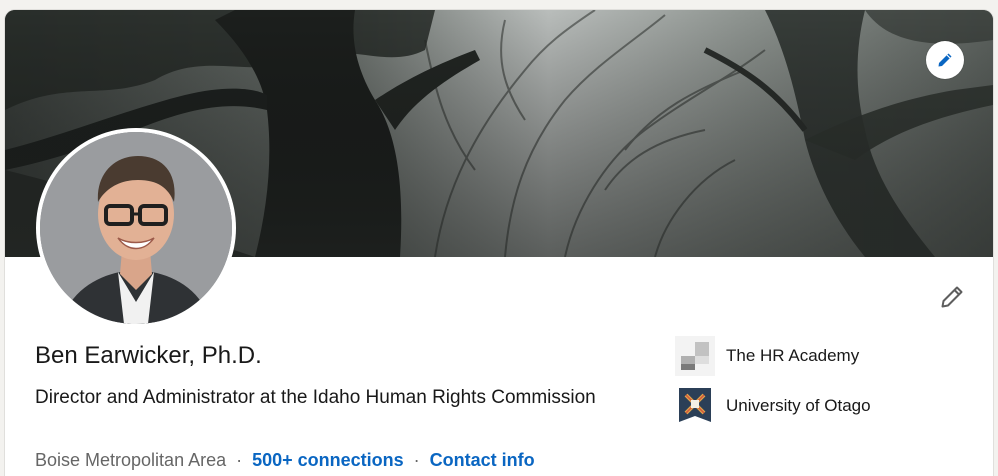 The width and height of the screenshot is (998, 476). I want to click on edit-intro-button, so click(952, 297).